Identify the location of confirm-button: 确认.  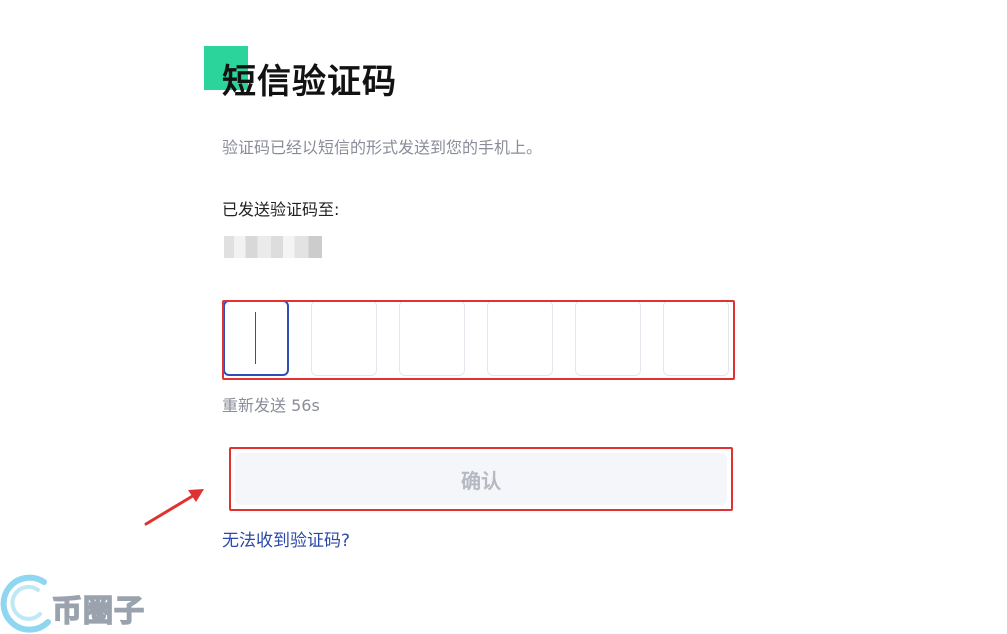
(481, 479).